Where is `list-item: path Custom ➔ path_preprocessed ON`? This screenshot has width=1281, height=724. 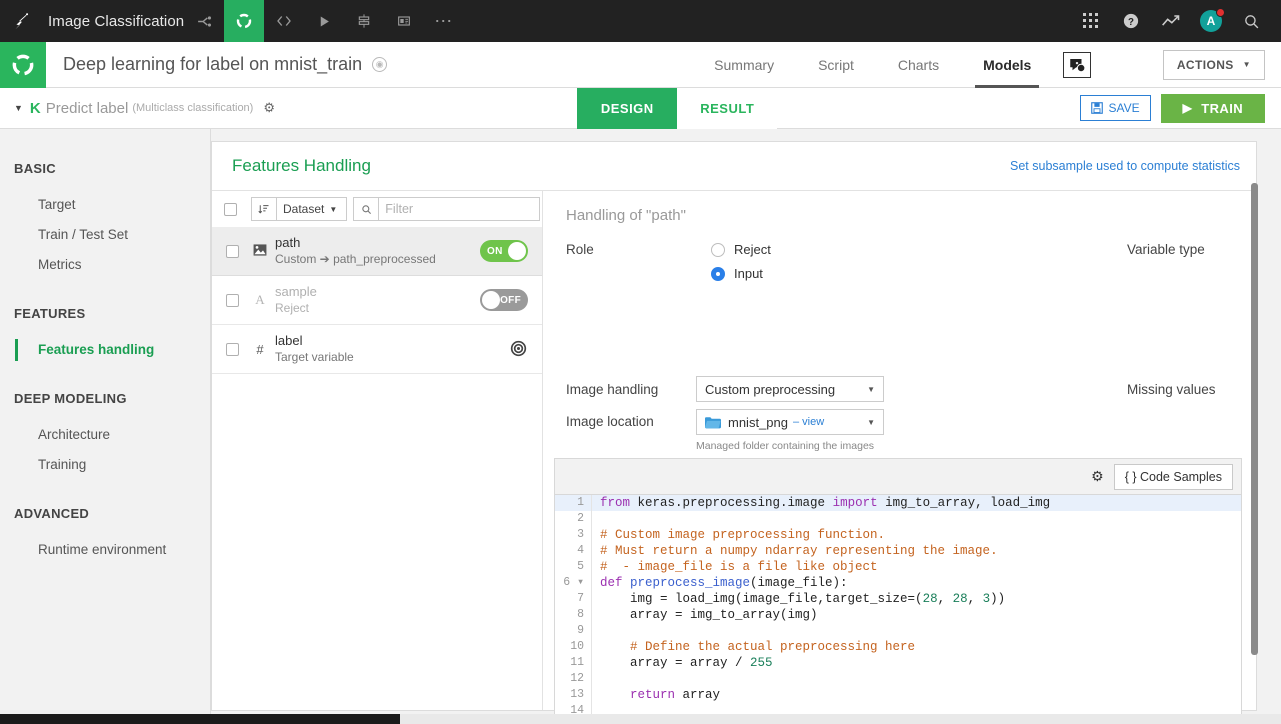
list-item: path Custom ➔ path_preprocessed ON is located at coordinates (377, 251).